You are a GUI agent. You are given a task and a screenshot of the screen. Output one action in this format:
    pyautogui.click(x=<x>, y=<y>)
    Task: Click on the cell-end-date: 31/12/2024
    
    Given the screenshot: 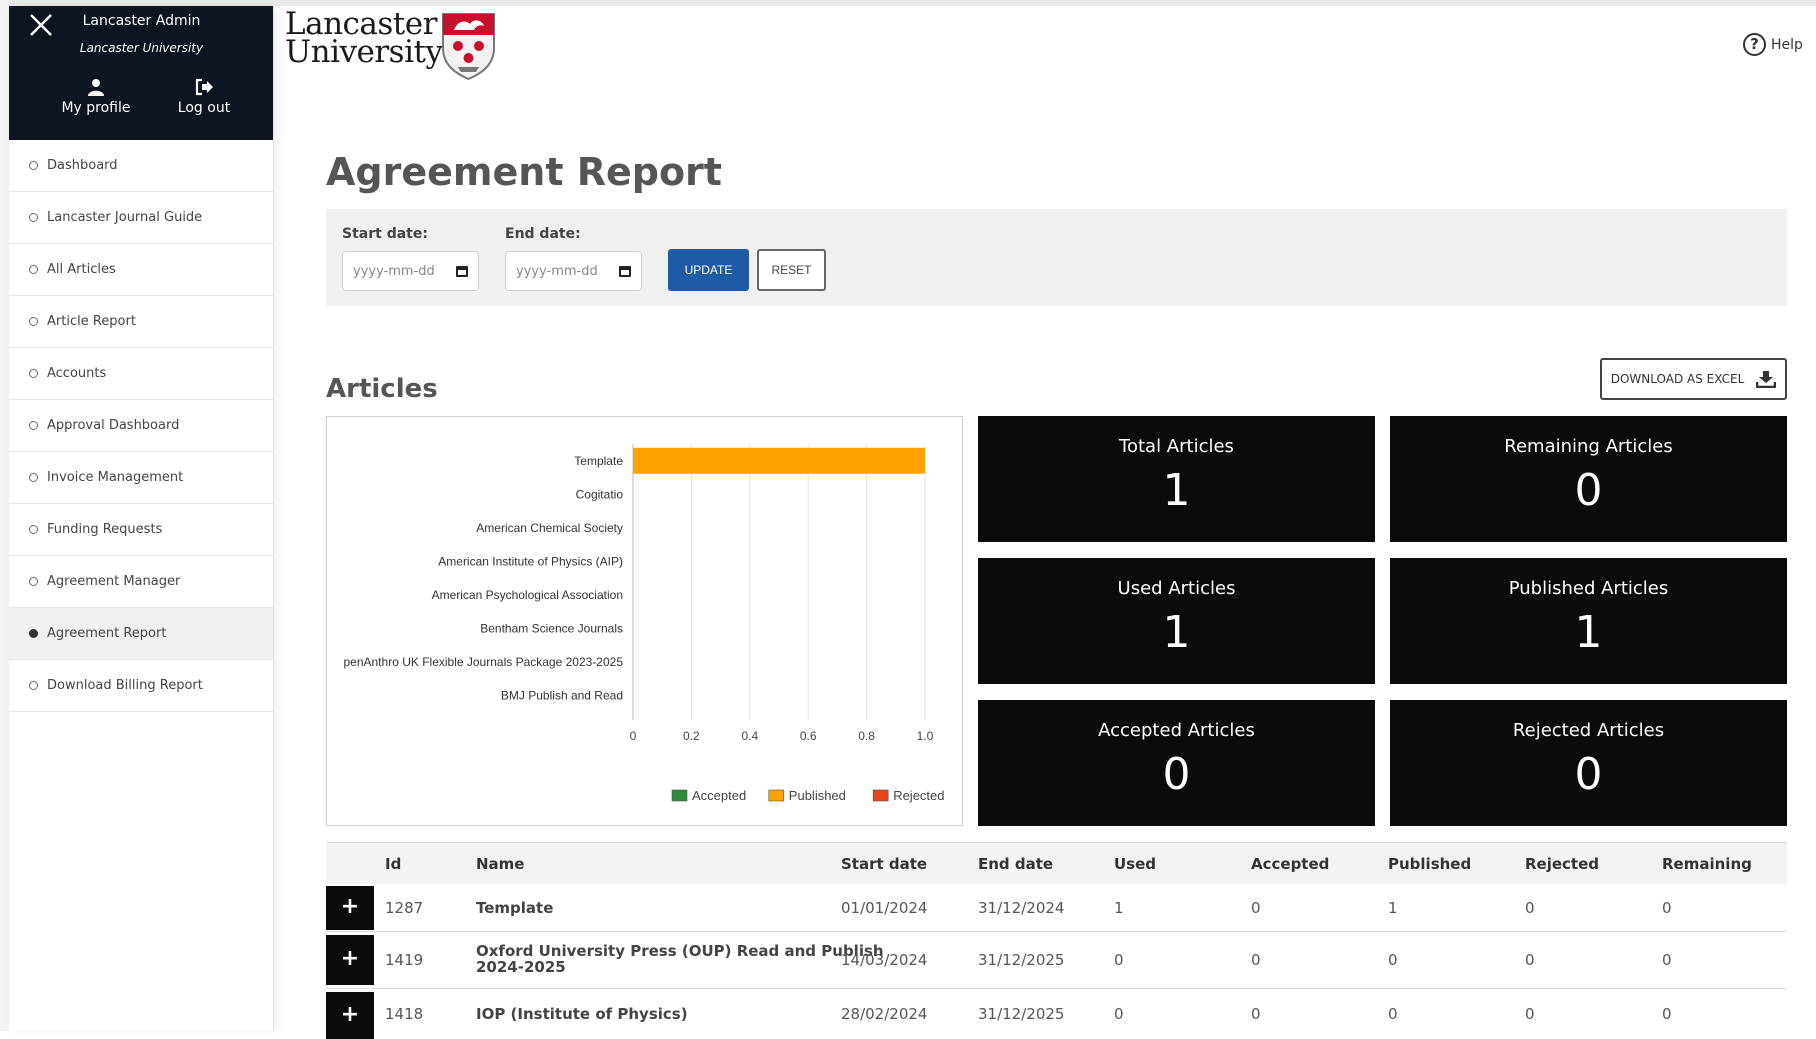 What is the action you would take?
    pyautogui.click(x=1021, y=908)
    